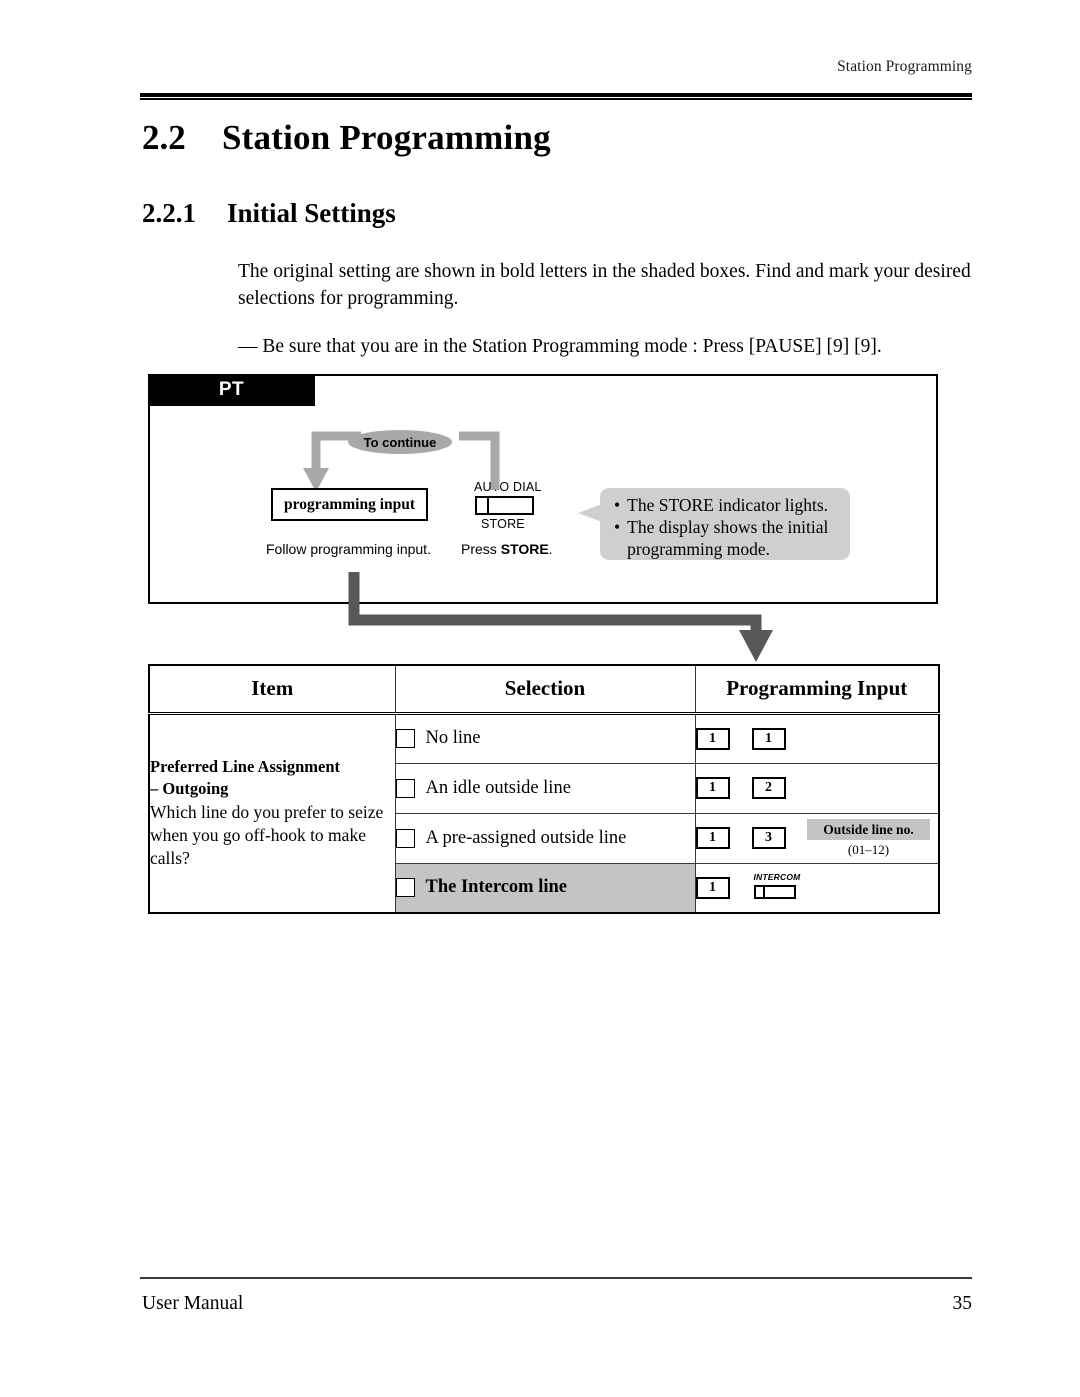 The width and height of the screenshot is (1080, 1397). I want to click on selection-row: No line, so click(545, 738).